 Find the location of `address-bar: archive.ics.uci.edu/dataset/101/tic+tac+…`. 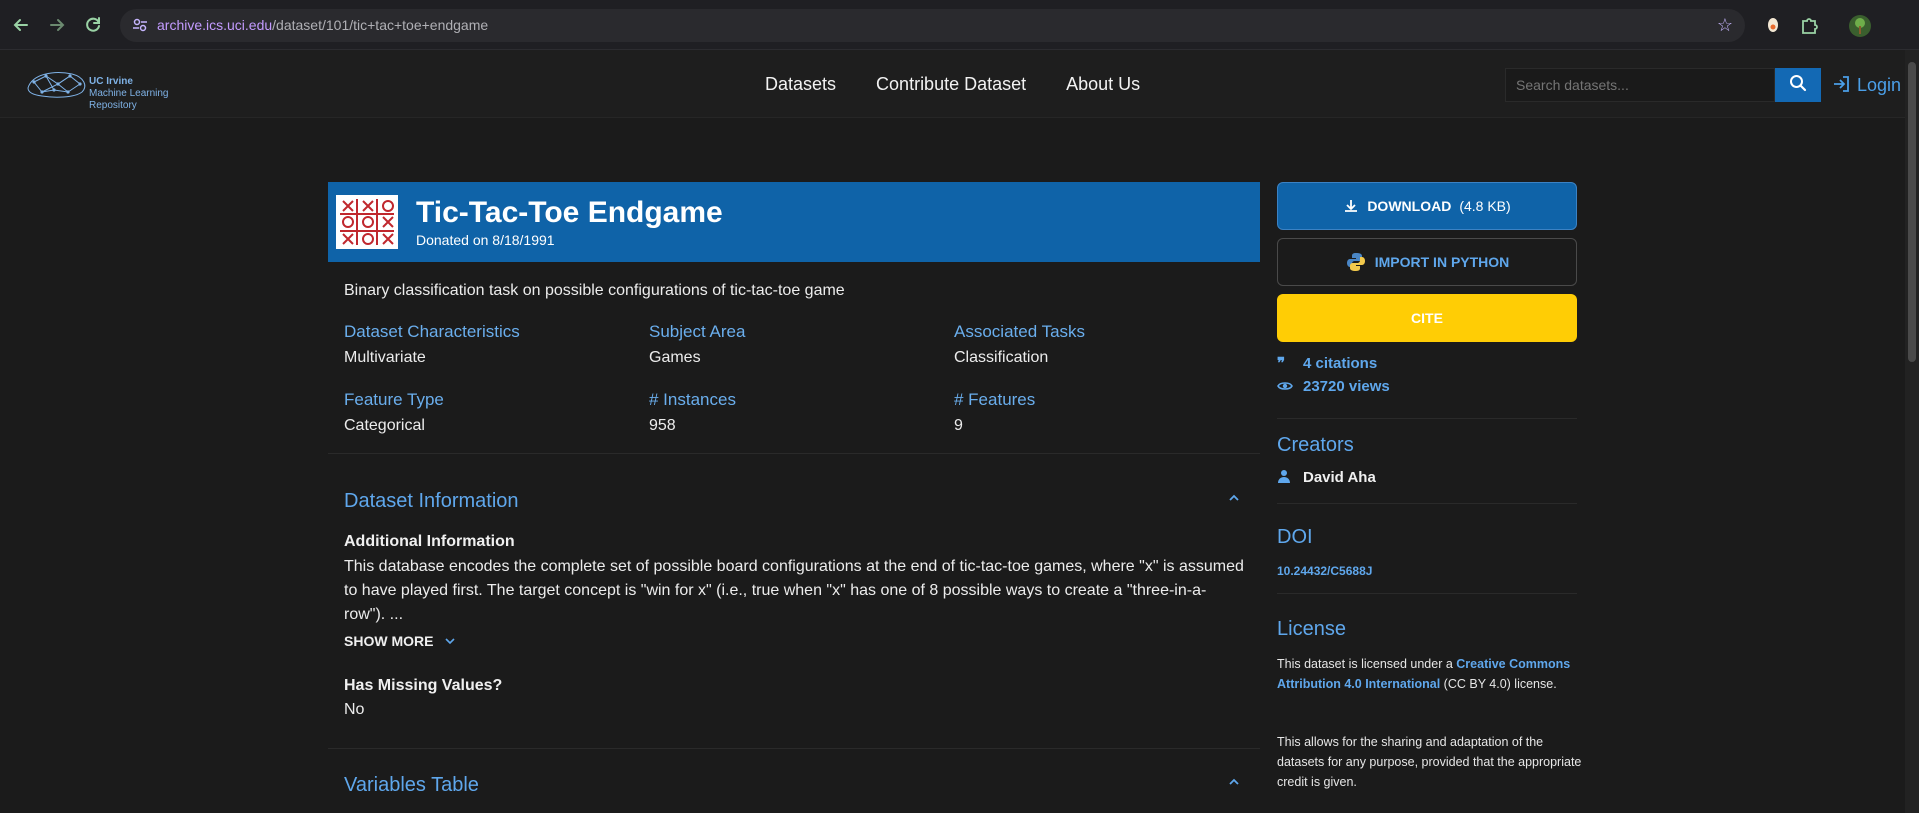

address-bar: archive.ics.uci.edu/dataset/101/tic+tac+… is located at coordinates (932, 25).